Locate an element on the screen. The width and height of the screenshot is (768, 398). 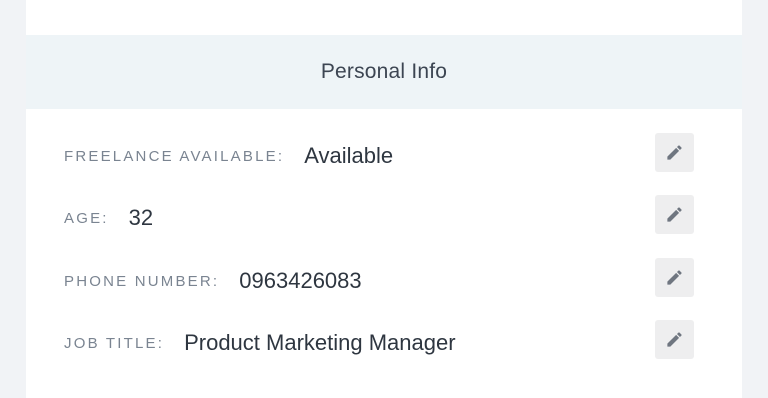
info-value: 32 is located at coordinates (141, 217).